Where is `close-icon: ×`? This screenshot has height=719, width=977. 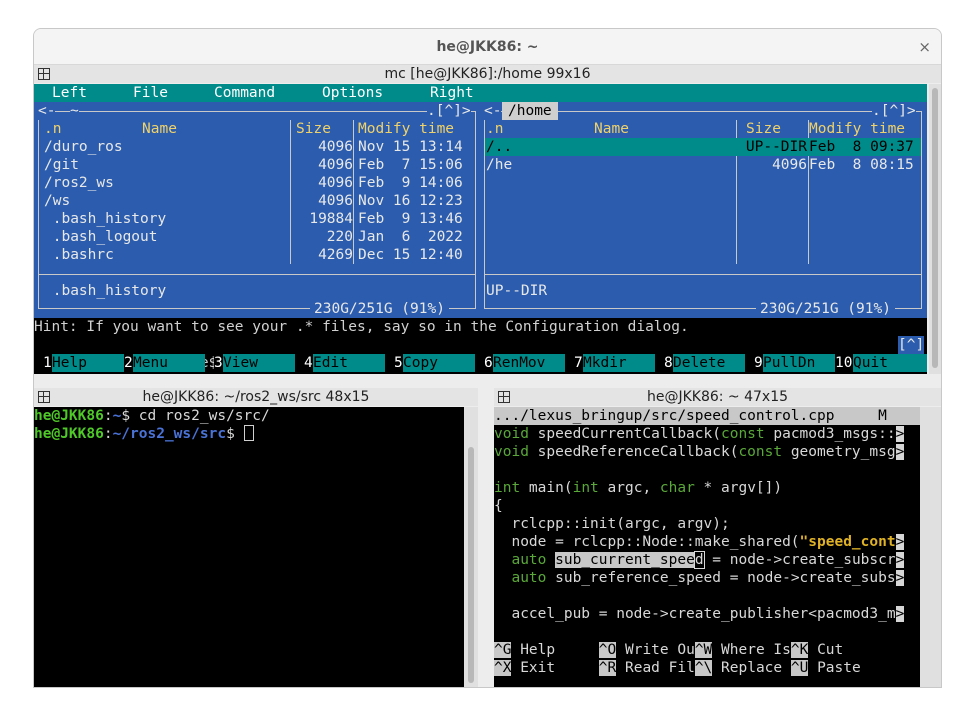
close-icon: × is located at coordinates (924, 47).